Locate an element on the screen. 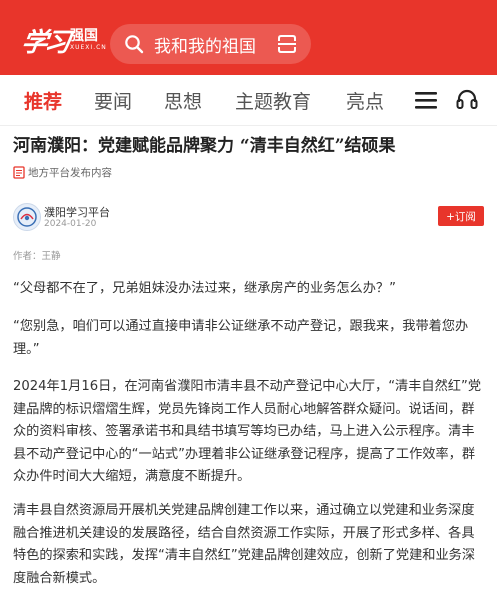 The image size is (497, 595). author: 作者：王静 is located at coordinates (37, 256).